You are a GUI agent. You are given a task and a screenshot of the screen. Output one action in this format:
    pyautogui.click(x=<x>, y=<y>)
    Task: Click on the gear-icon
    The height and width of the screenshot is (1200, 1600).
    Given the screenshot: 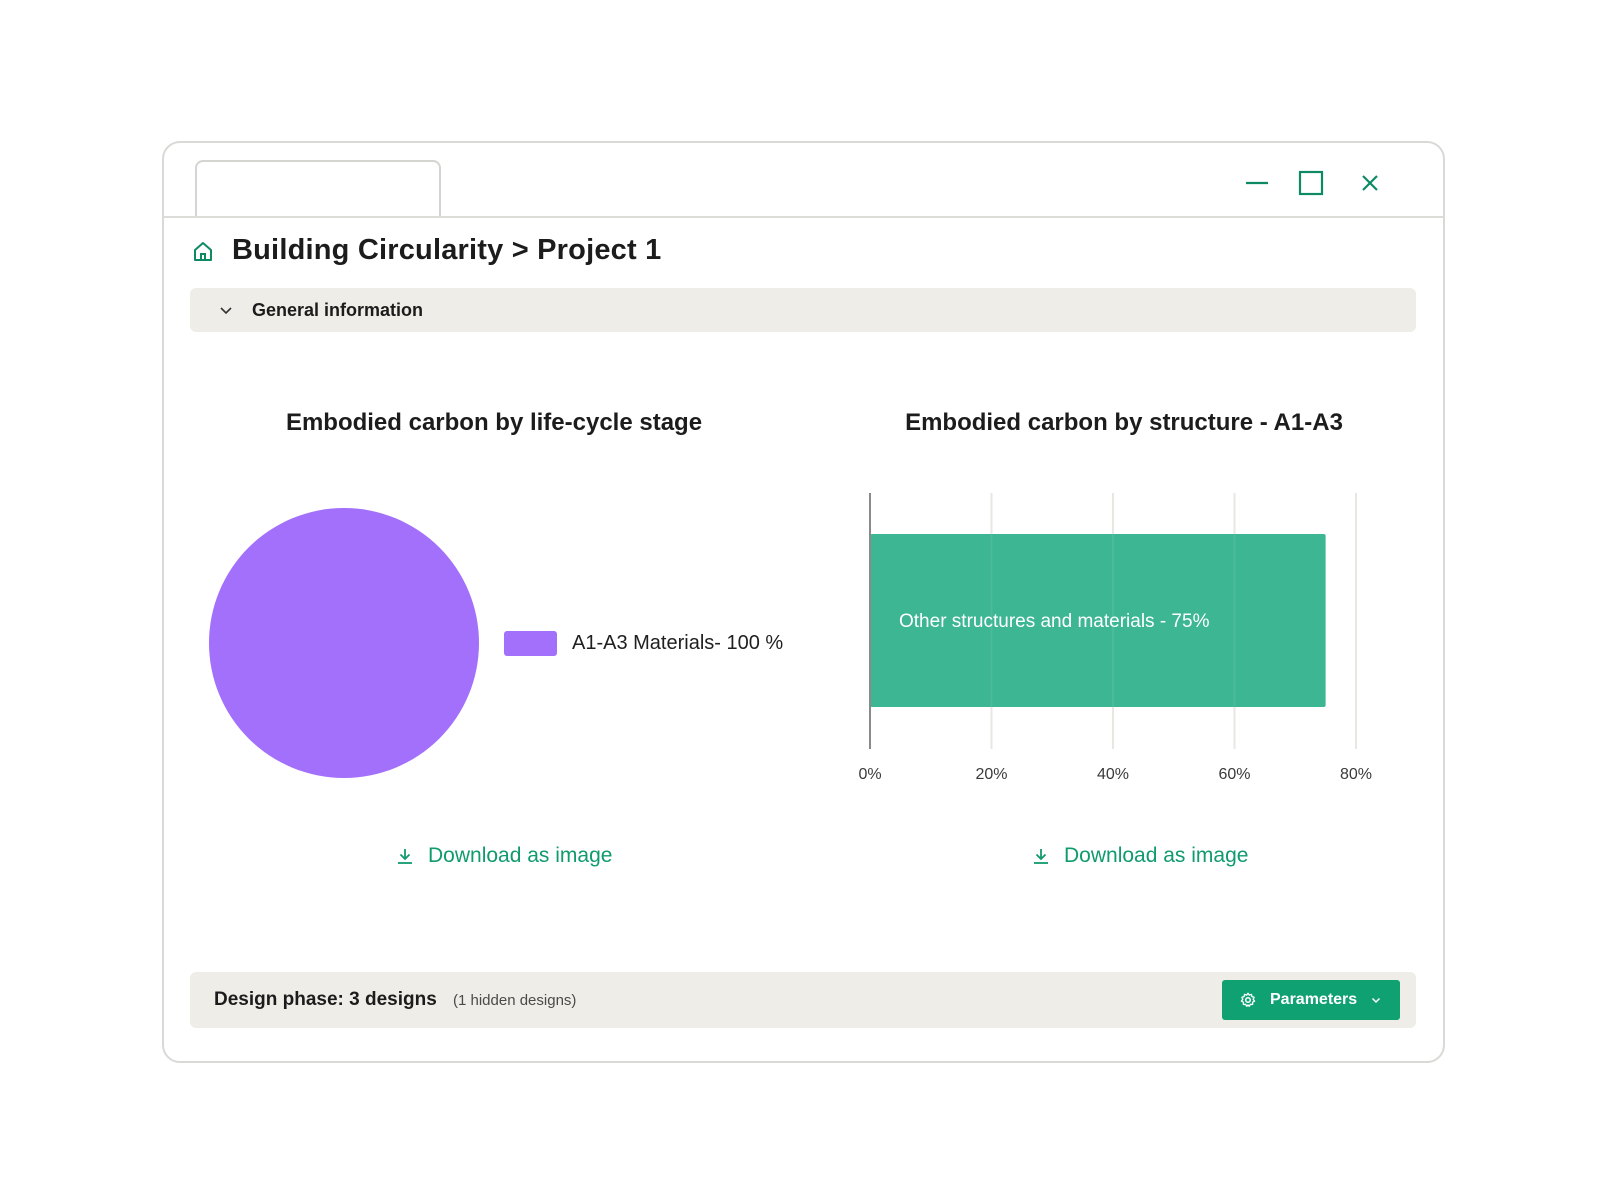 What is the action you would take?
    pyautogui.click(x=1248, y=999)
    